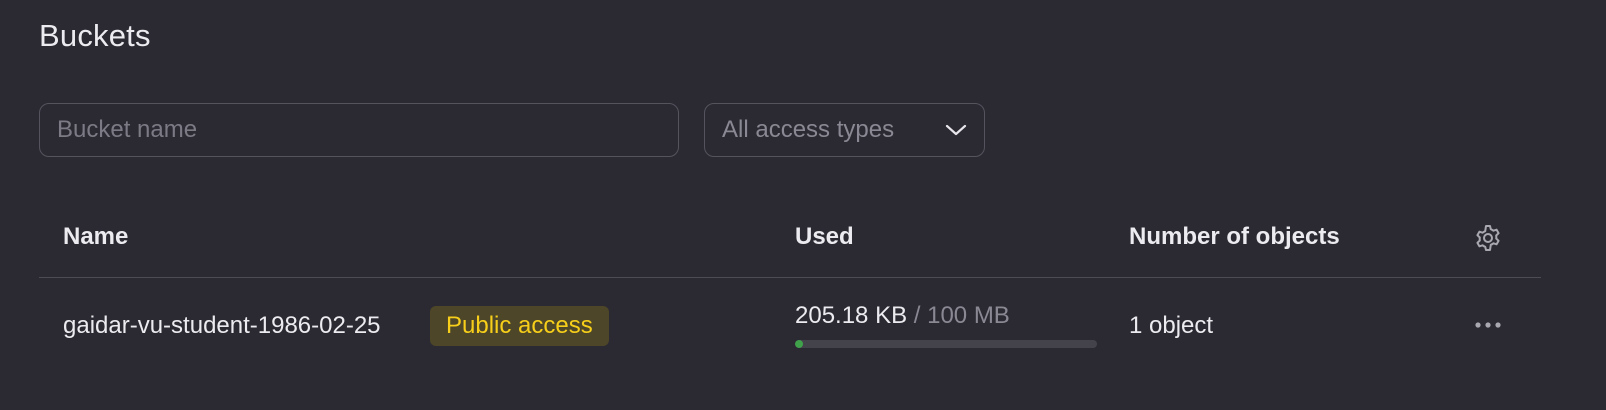 This screenshot has height=410, width=1606. I want to click on column-header-used: Used, so click(824, 237).